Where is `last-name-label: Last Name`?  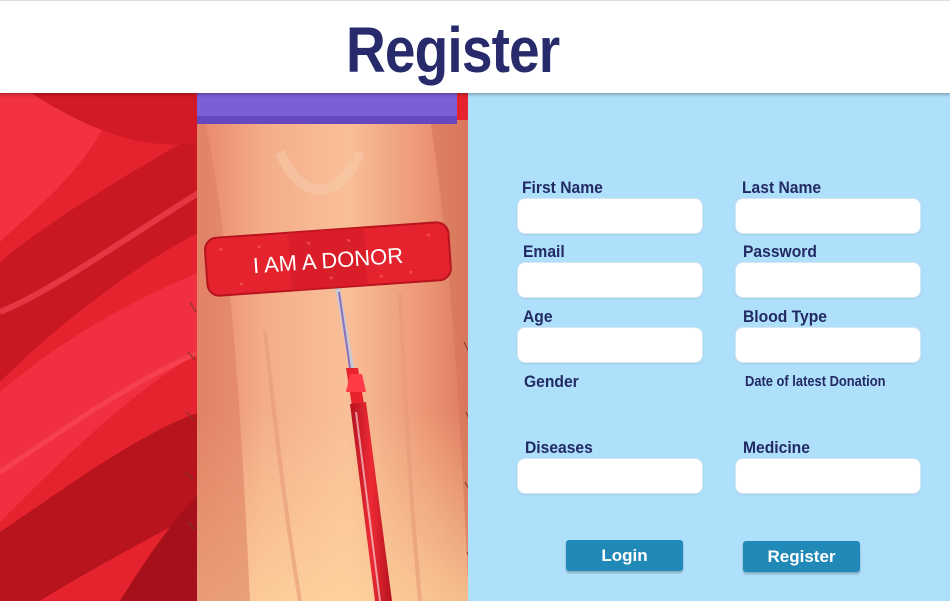 last-name-label: Last Name is located at coordinates (782, 187).